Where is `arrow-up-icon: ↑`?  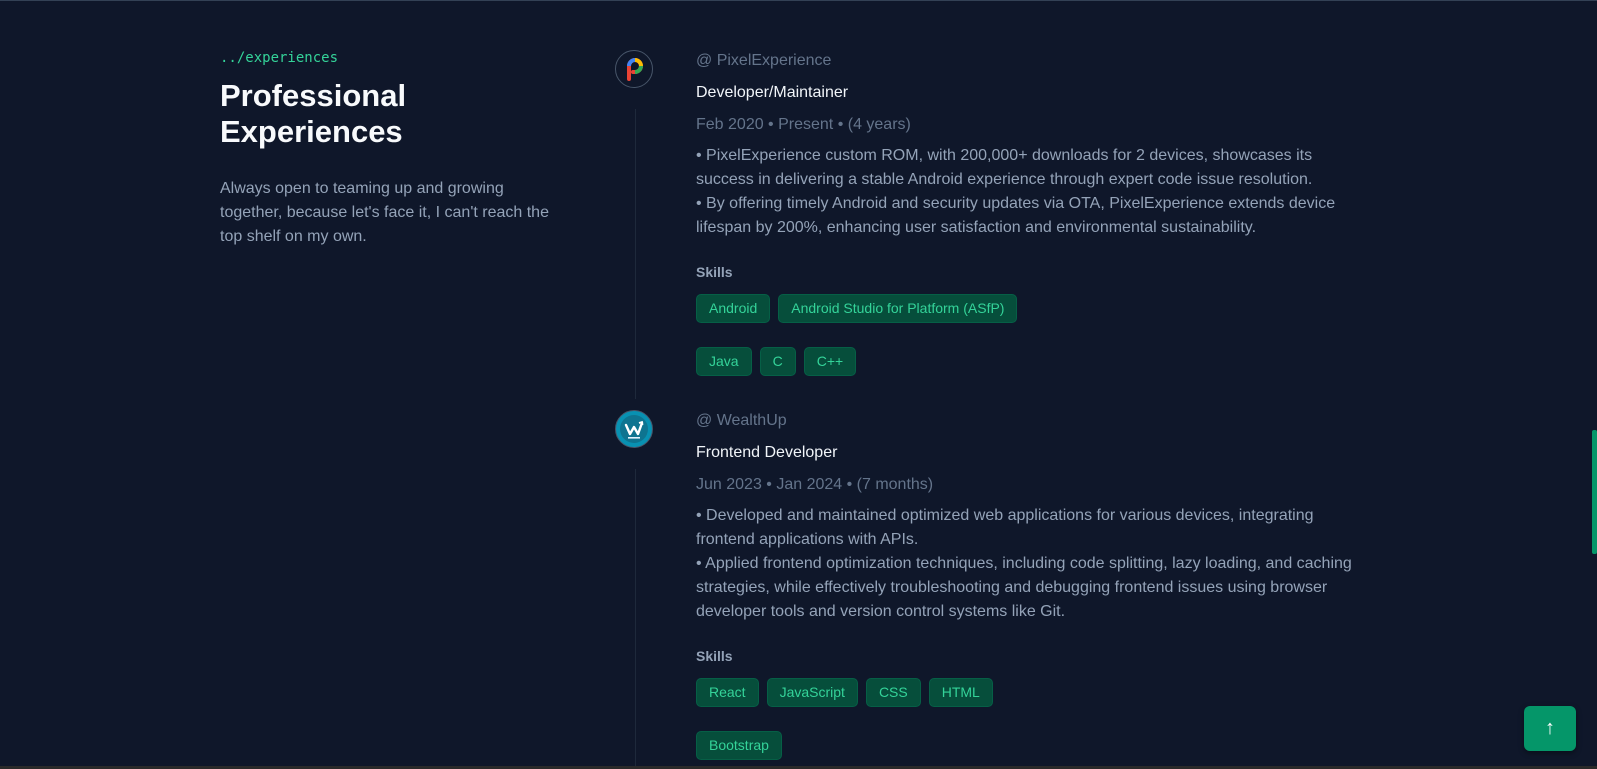
arrow-up-icon: ↑ is located at coordinates (1550, 728).